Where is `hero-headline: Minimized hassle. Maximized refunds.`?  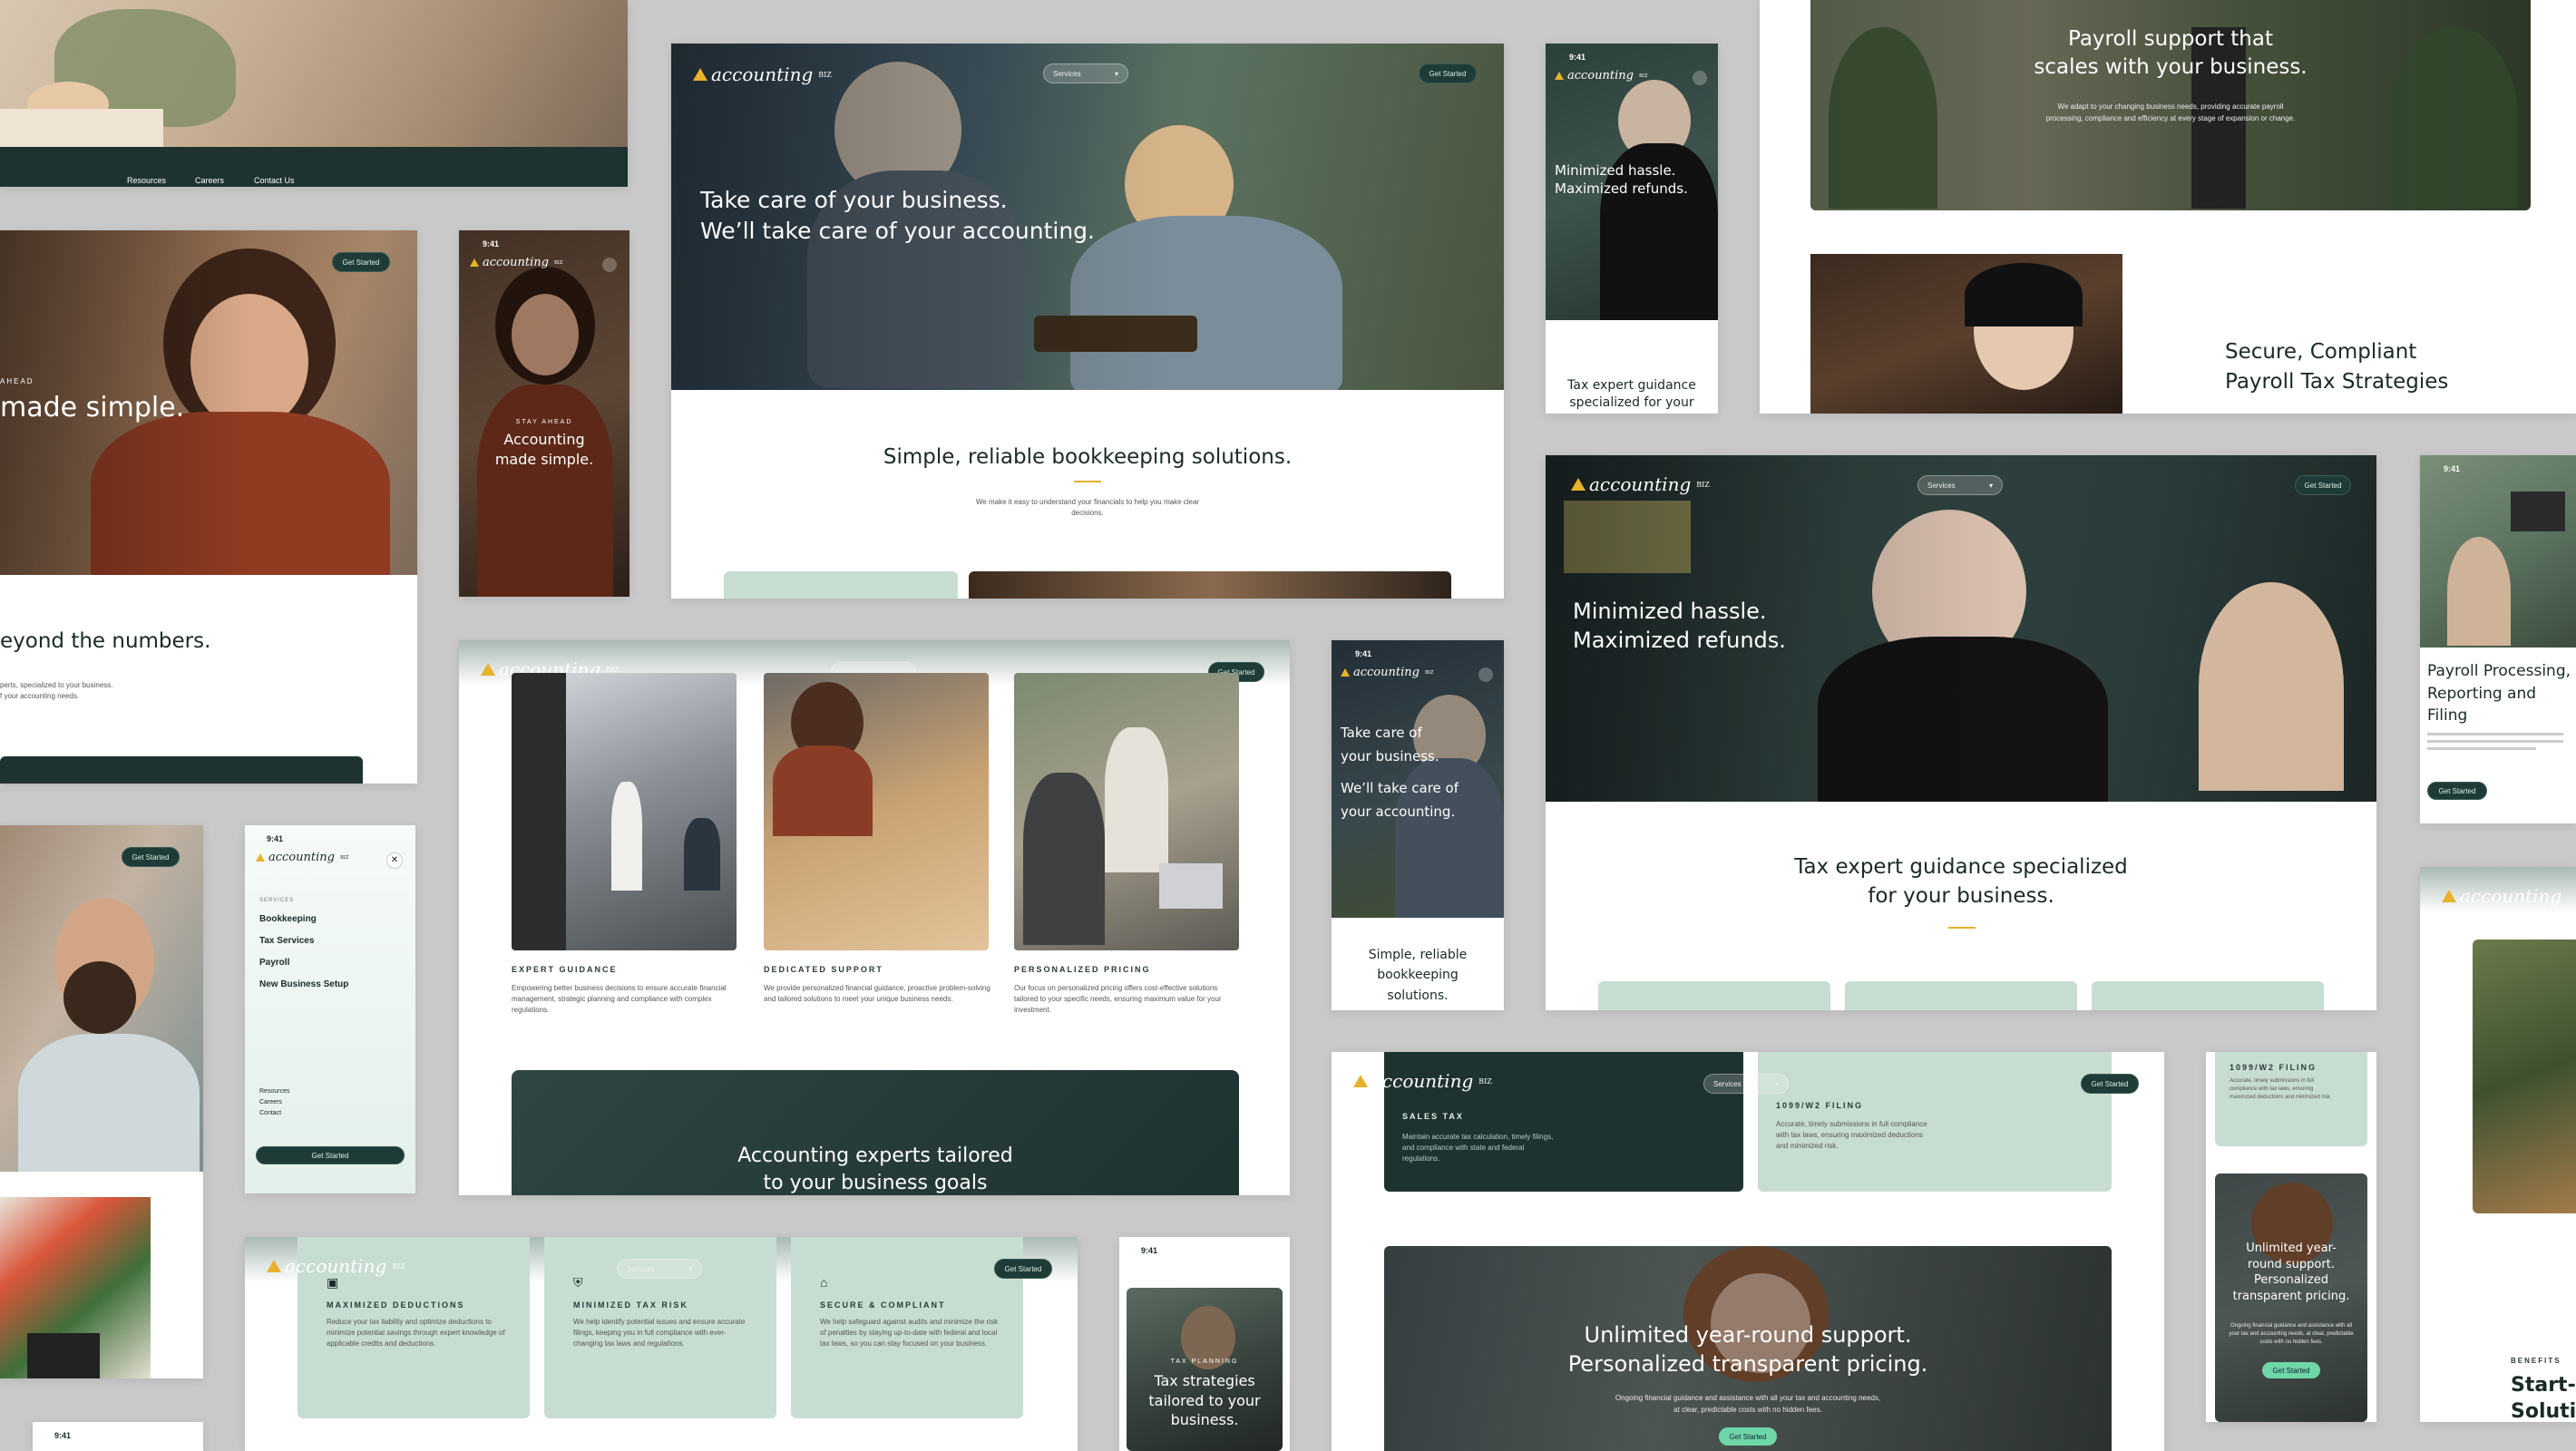
hero-headline: Minimized hassle. Maximized refunds. is located at coordinates (1621, 180).